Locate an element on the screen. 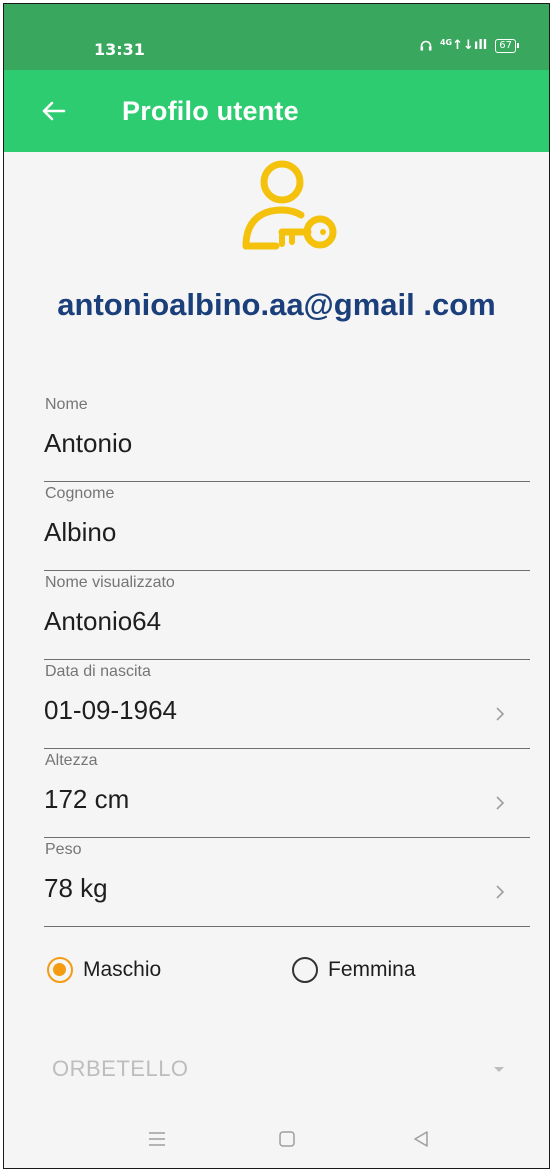 The image size is (553, 1172). field-cognome: Cognome Albino is located at coordinates (287, 528).